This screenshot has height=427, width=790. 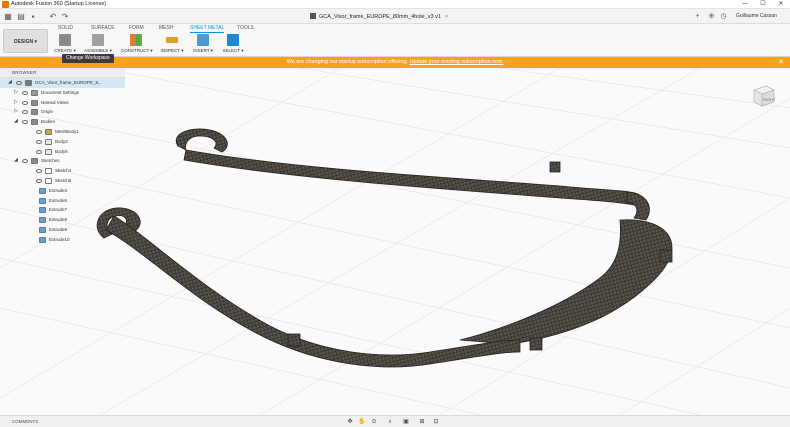 I want to click on tab-mesh: MESH, so click(x=166, y=28).